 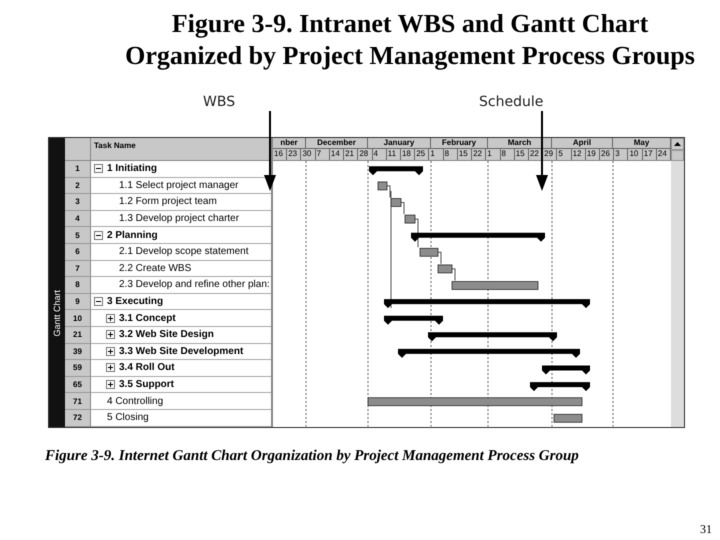 What do you see at coordinates (393, 154) in the screenshot?
I see `week-label: 11` at bounding box center [393, 154].